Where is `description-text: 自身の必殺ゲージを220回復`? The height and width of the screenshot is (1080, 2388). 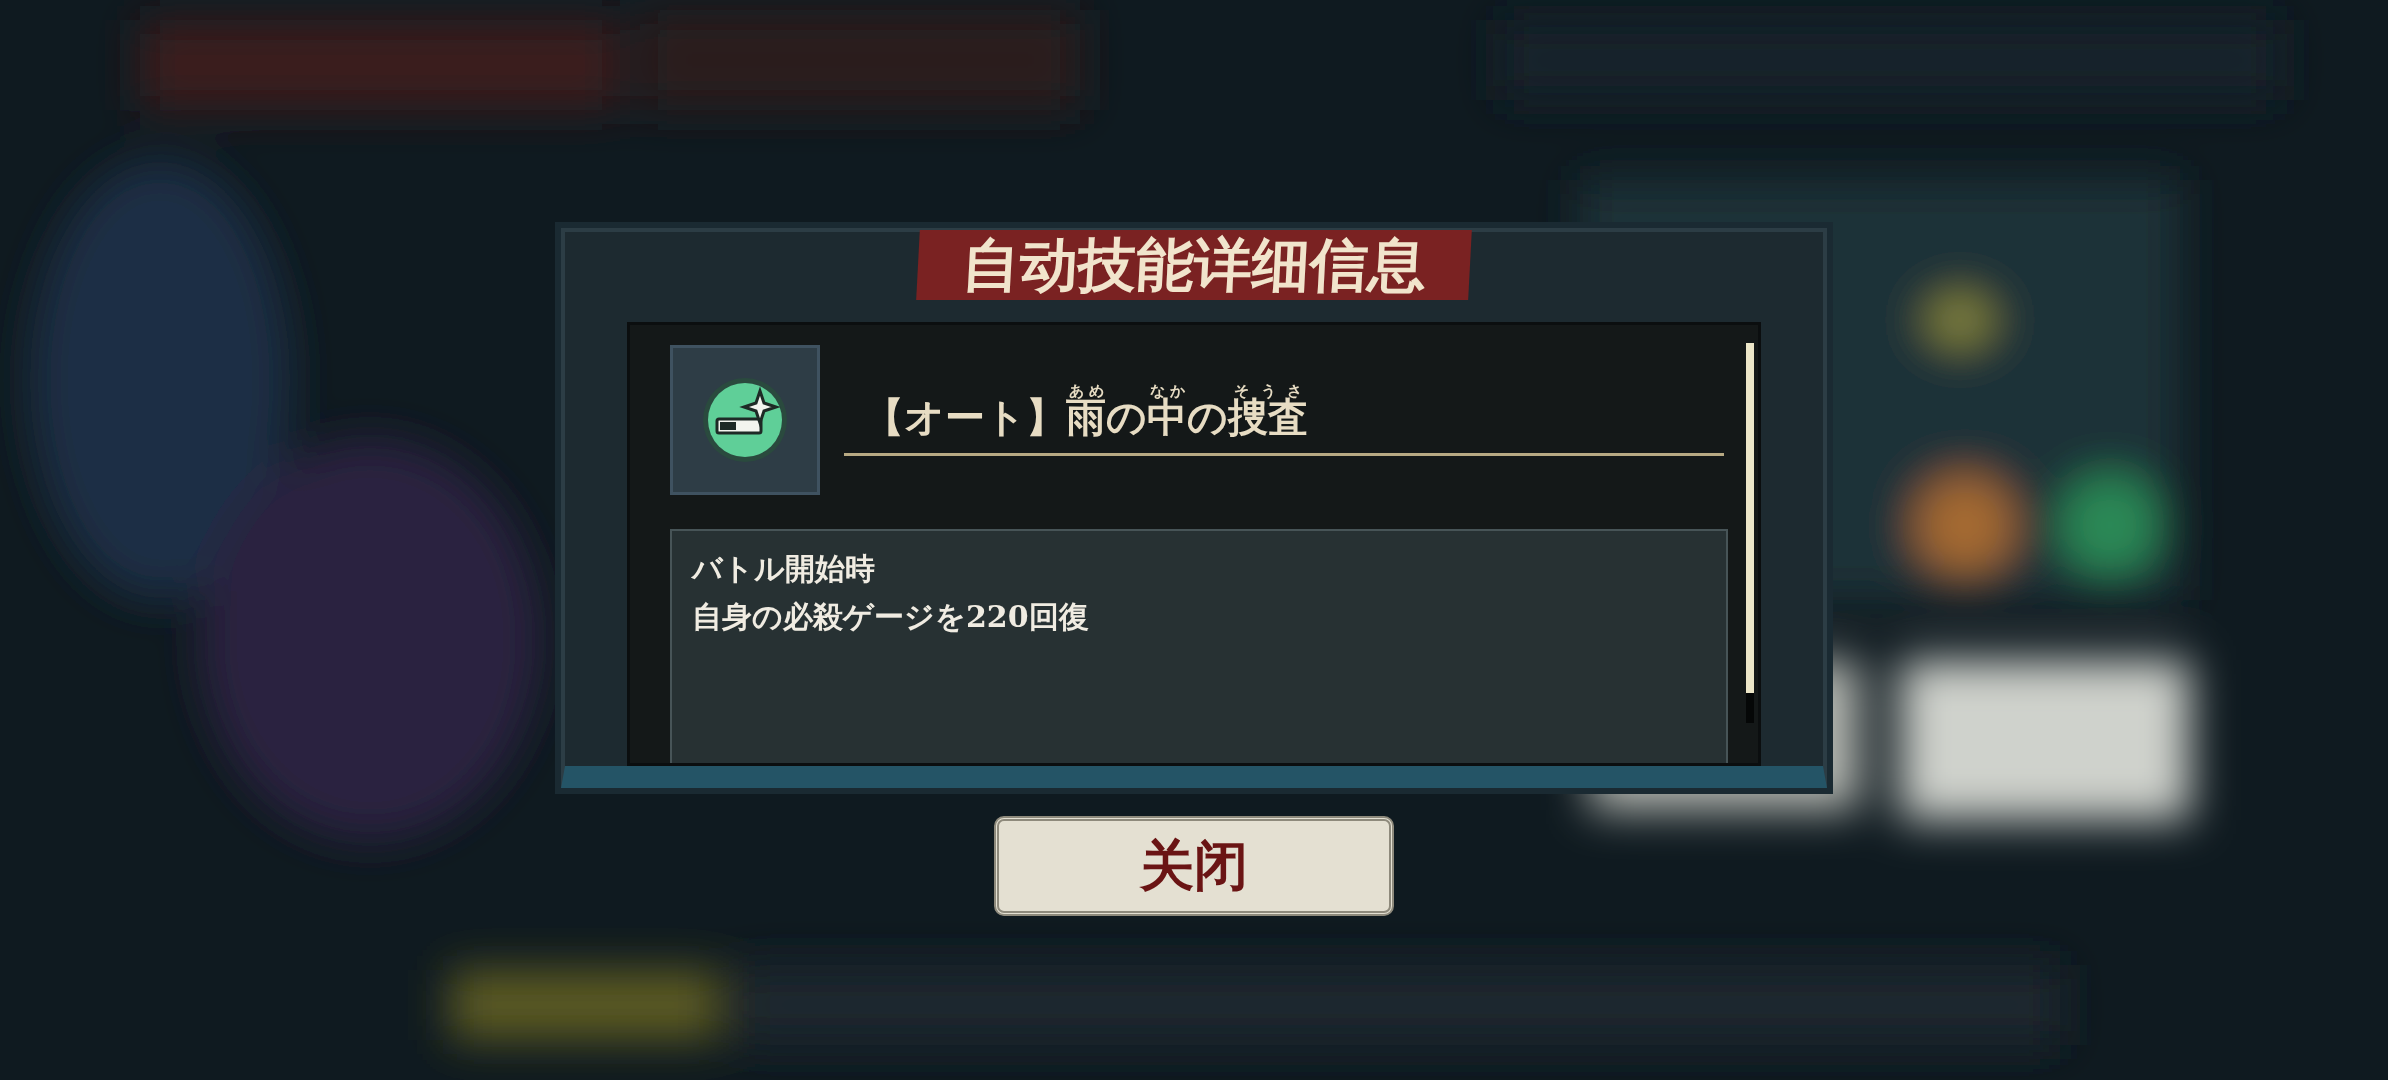 description-text: 自身の必殺ゲージを220回復 is located at coordinates (891, 617).